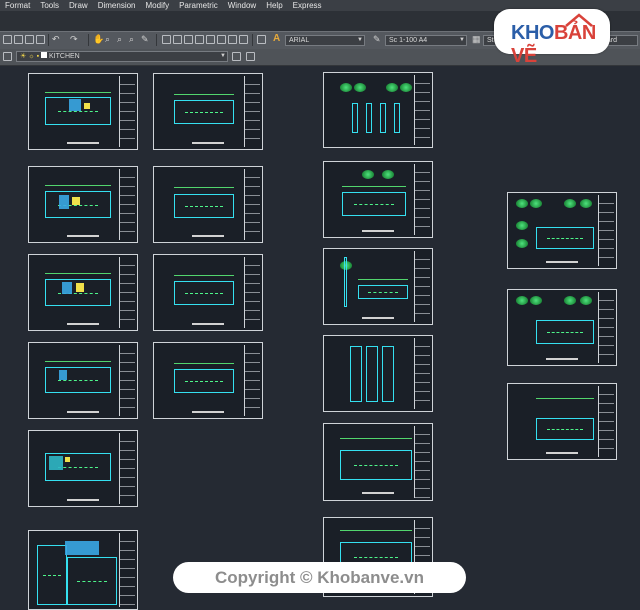 This screenshot has height=610, width=640. I want to click on menu-express: Express, so click(307, 5).